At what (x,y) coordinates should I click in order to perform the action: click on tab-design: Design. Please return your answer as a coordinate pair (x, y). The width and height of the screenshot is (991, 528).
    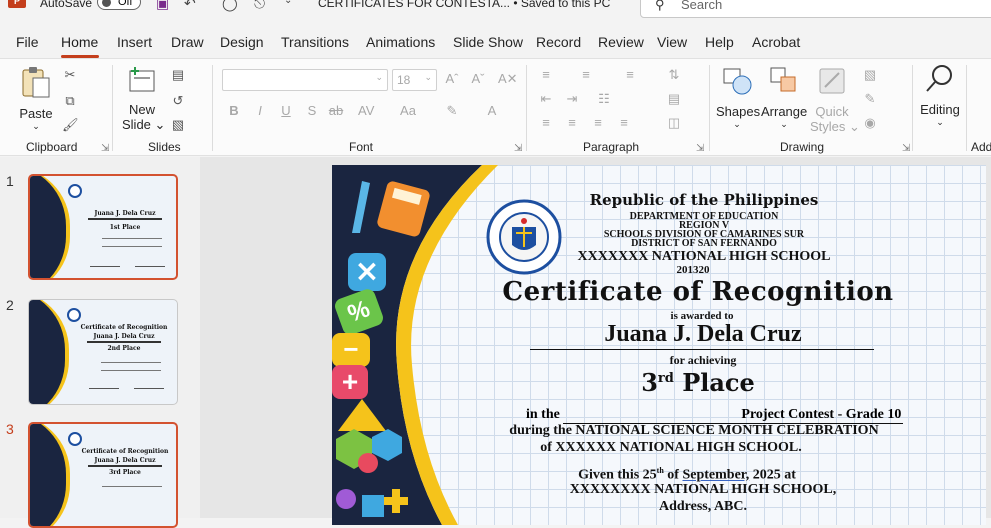
    Looking at the image, I should click on (242, 42).